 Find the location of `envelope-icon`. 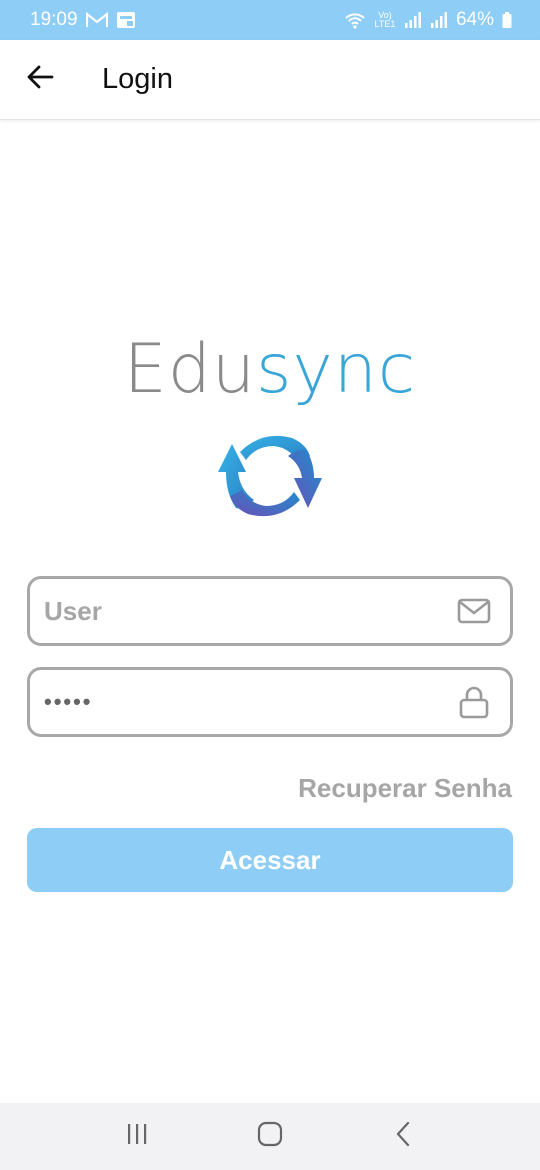

envelope-icon is located at coordinates (474, 611).